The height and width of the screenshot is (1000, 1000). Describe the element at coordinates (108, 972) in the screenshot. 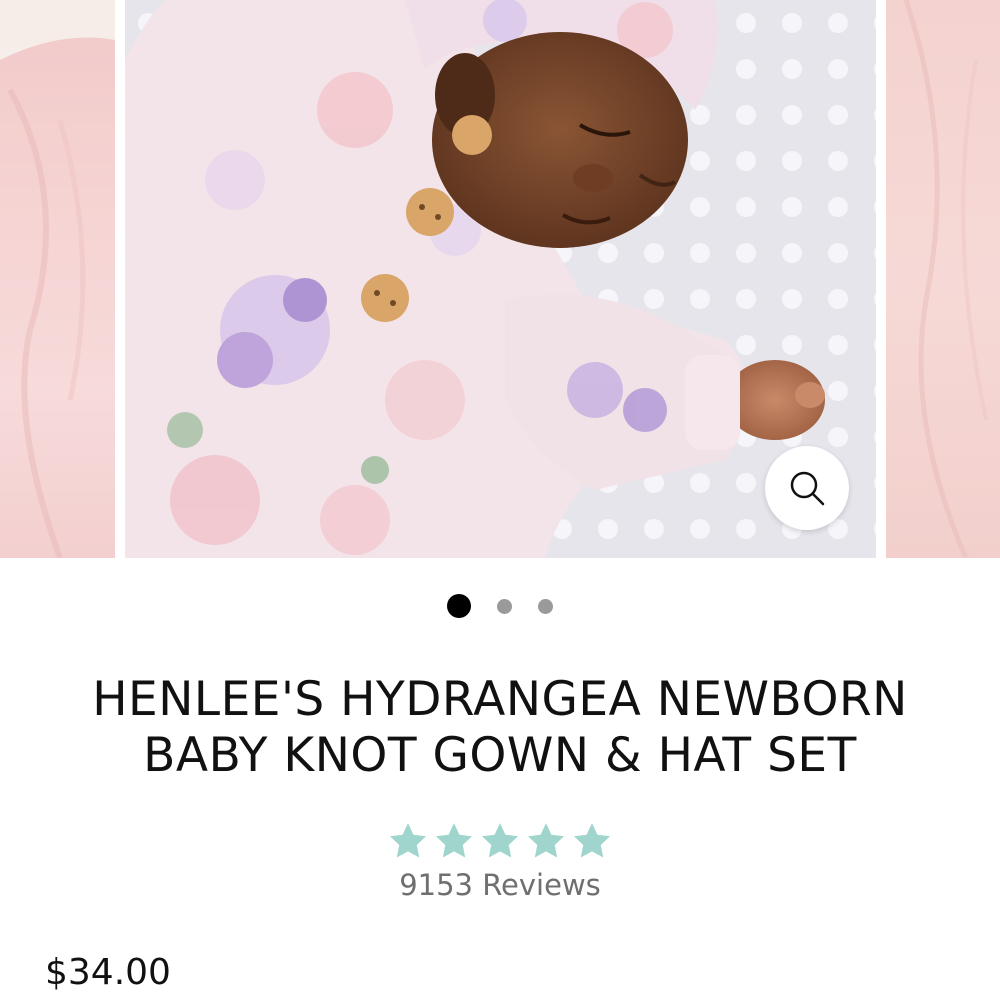

I see `product-price: $34.00` at that location.